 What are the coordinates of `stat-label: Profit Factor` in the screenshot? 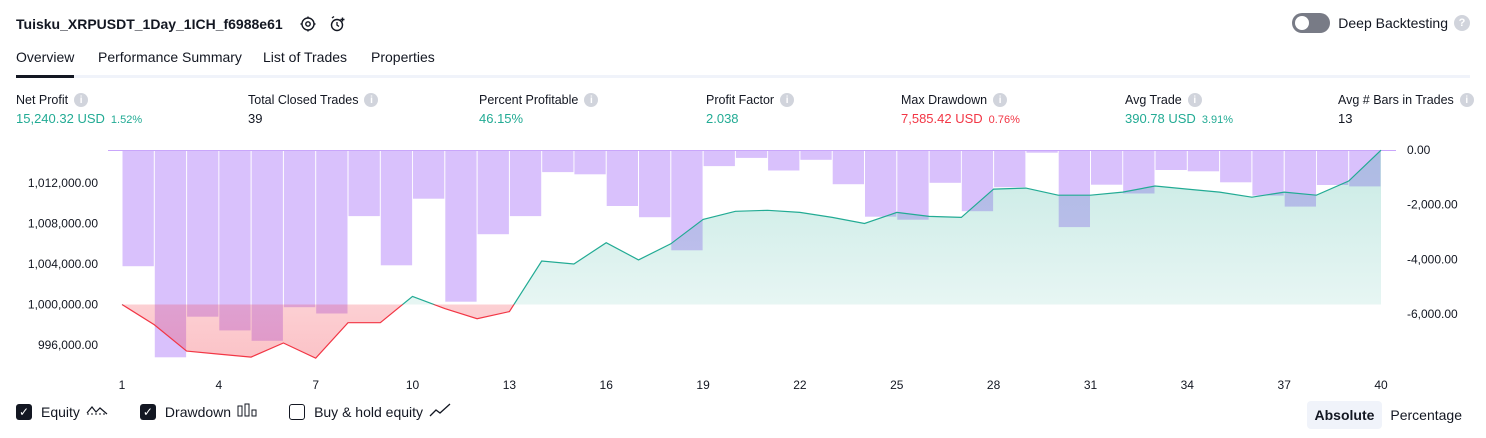 It's located at (740, 100).